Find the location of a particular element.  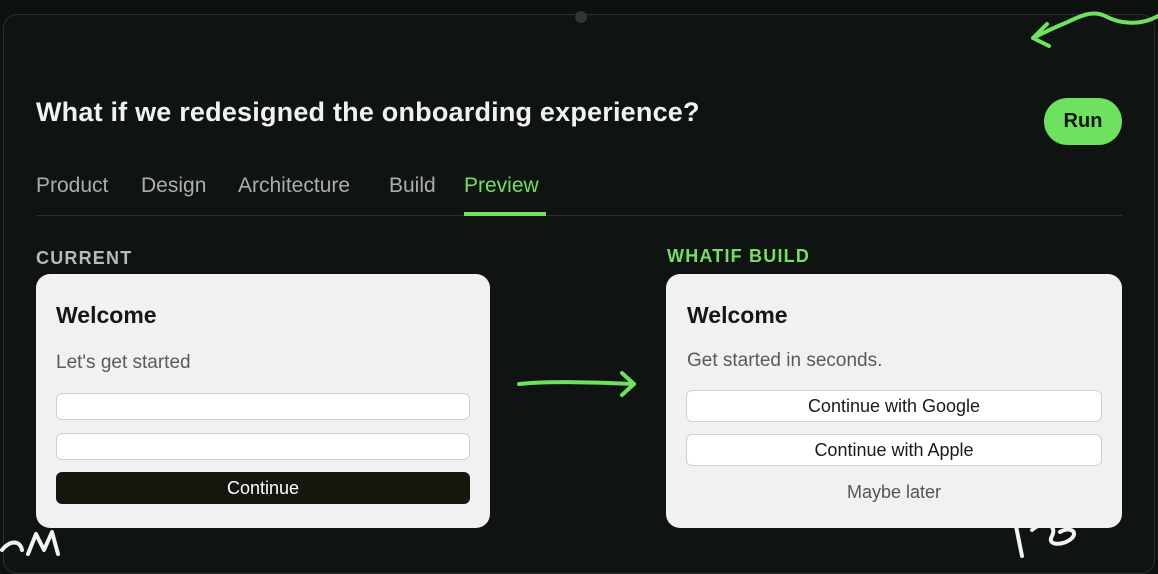

tab-architecture: Architecture is located at coordinates (294, 186).